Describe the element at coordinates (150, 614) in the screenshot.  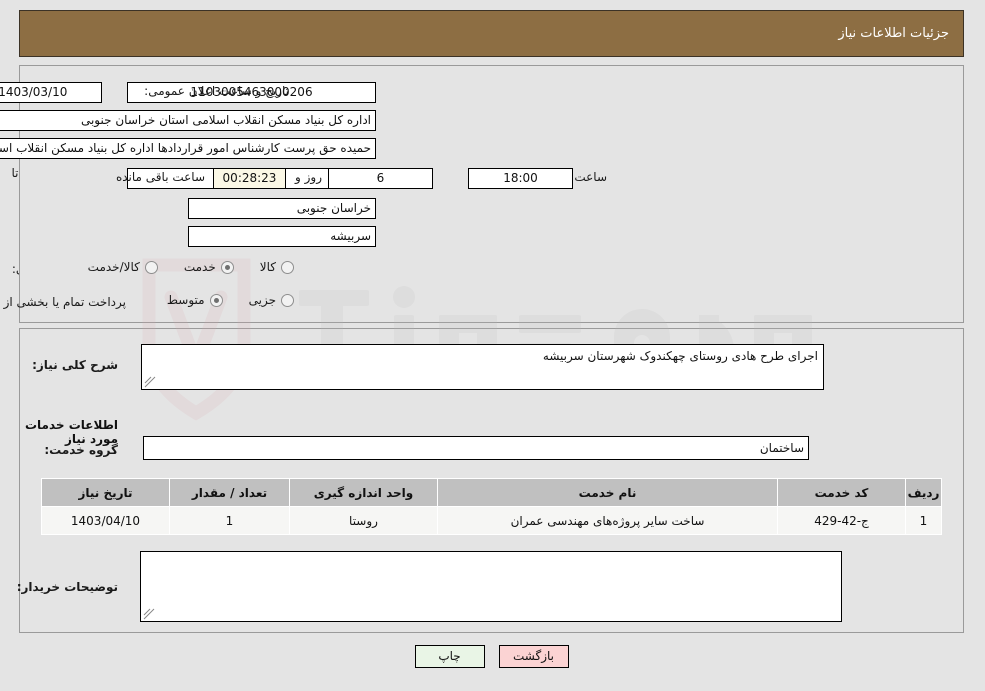
I see `resize-grip-icon-notes` at that location.